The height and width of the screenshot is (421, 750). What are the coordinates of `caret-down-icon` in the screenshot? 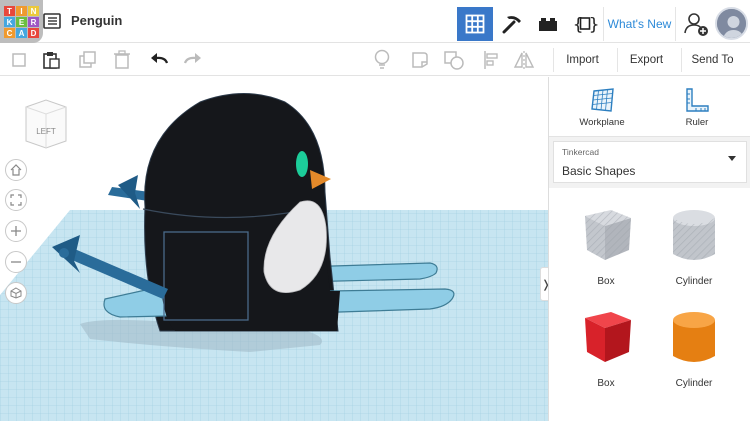 It's located at (732, 158).